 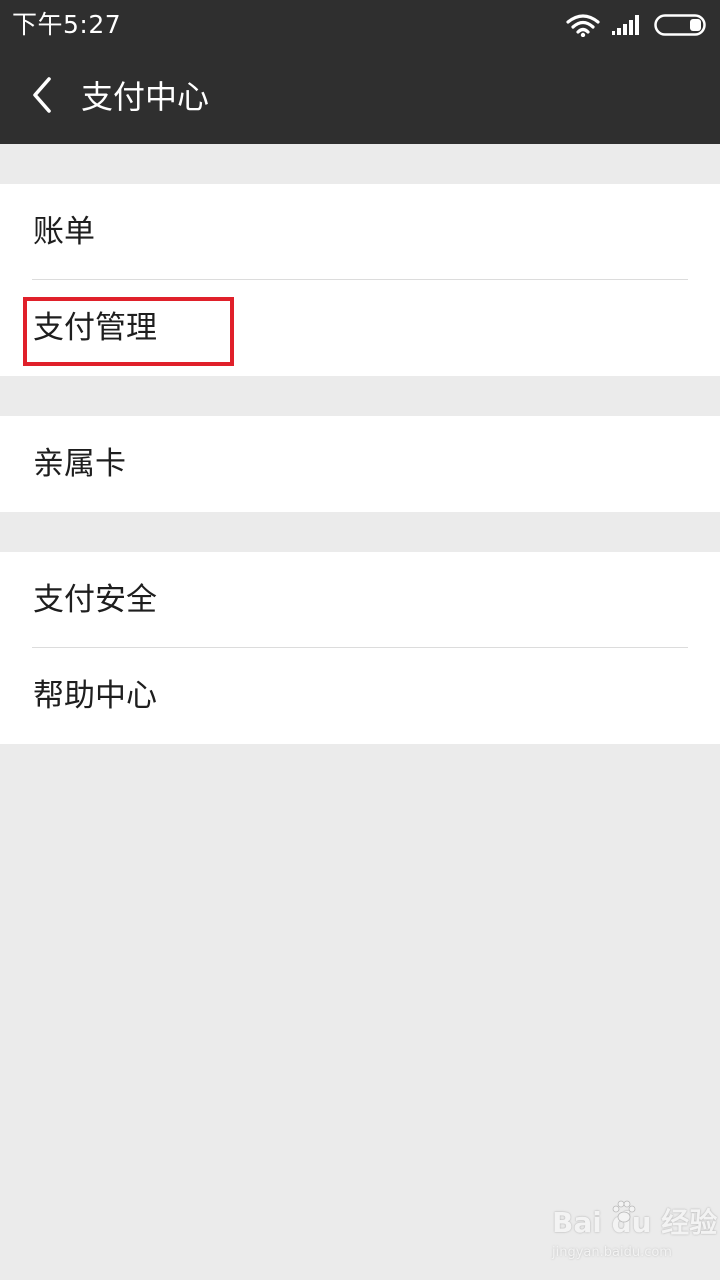 I want to click on paw-icon, so click(x=623, y=1215).